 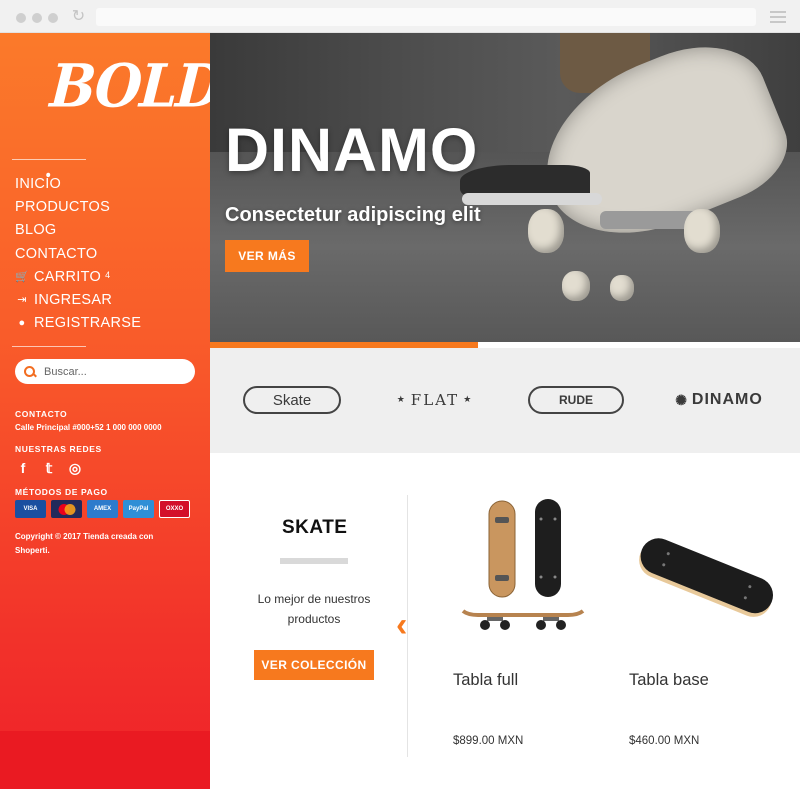 I want to click on brand-label: RUDE, so click(x=575, y=400).